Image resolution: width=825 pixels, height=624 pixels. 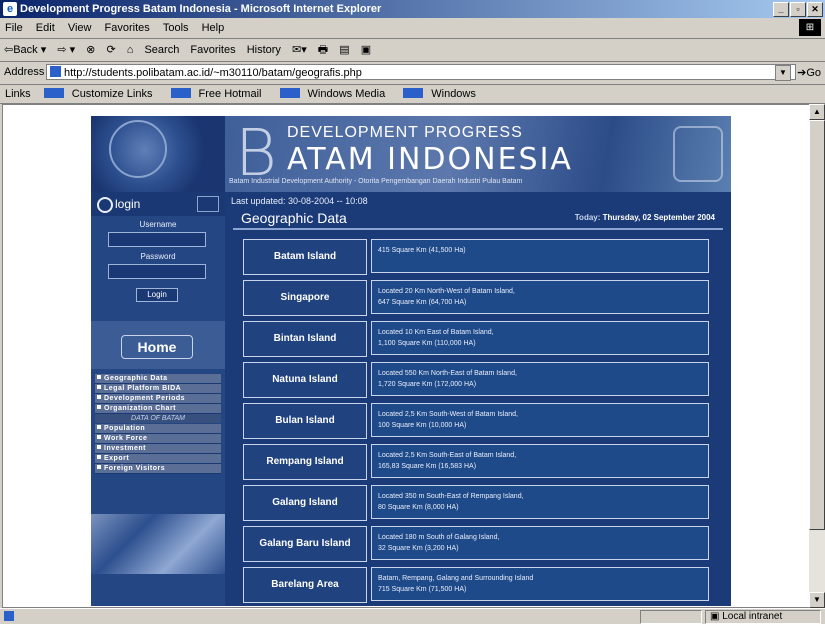 I want to click on home-button: Home, so click(x=157, y=347).